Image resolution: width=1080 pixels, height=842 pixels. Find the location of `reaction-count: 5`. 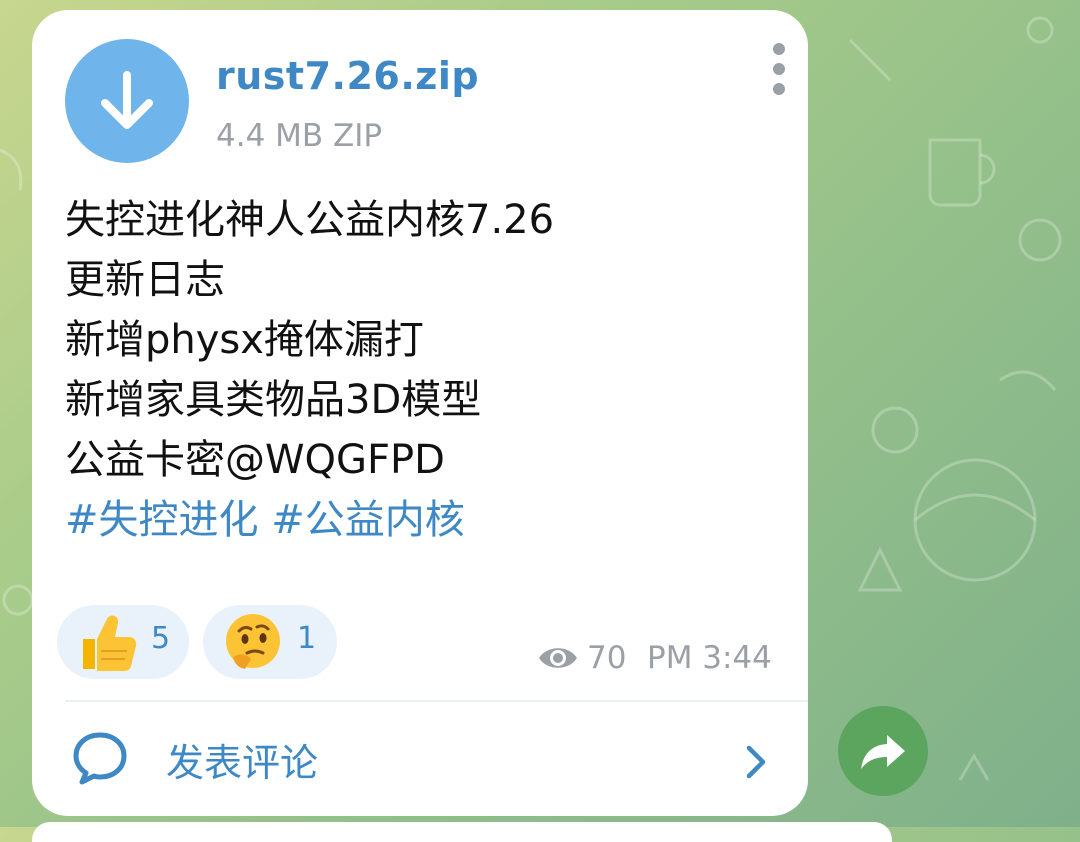

reaction-count: 5 is located at coordinates (161, 638).